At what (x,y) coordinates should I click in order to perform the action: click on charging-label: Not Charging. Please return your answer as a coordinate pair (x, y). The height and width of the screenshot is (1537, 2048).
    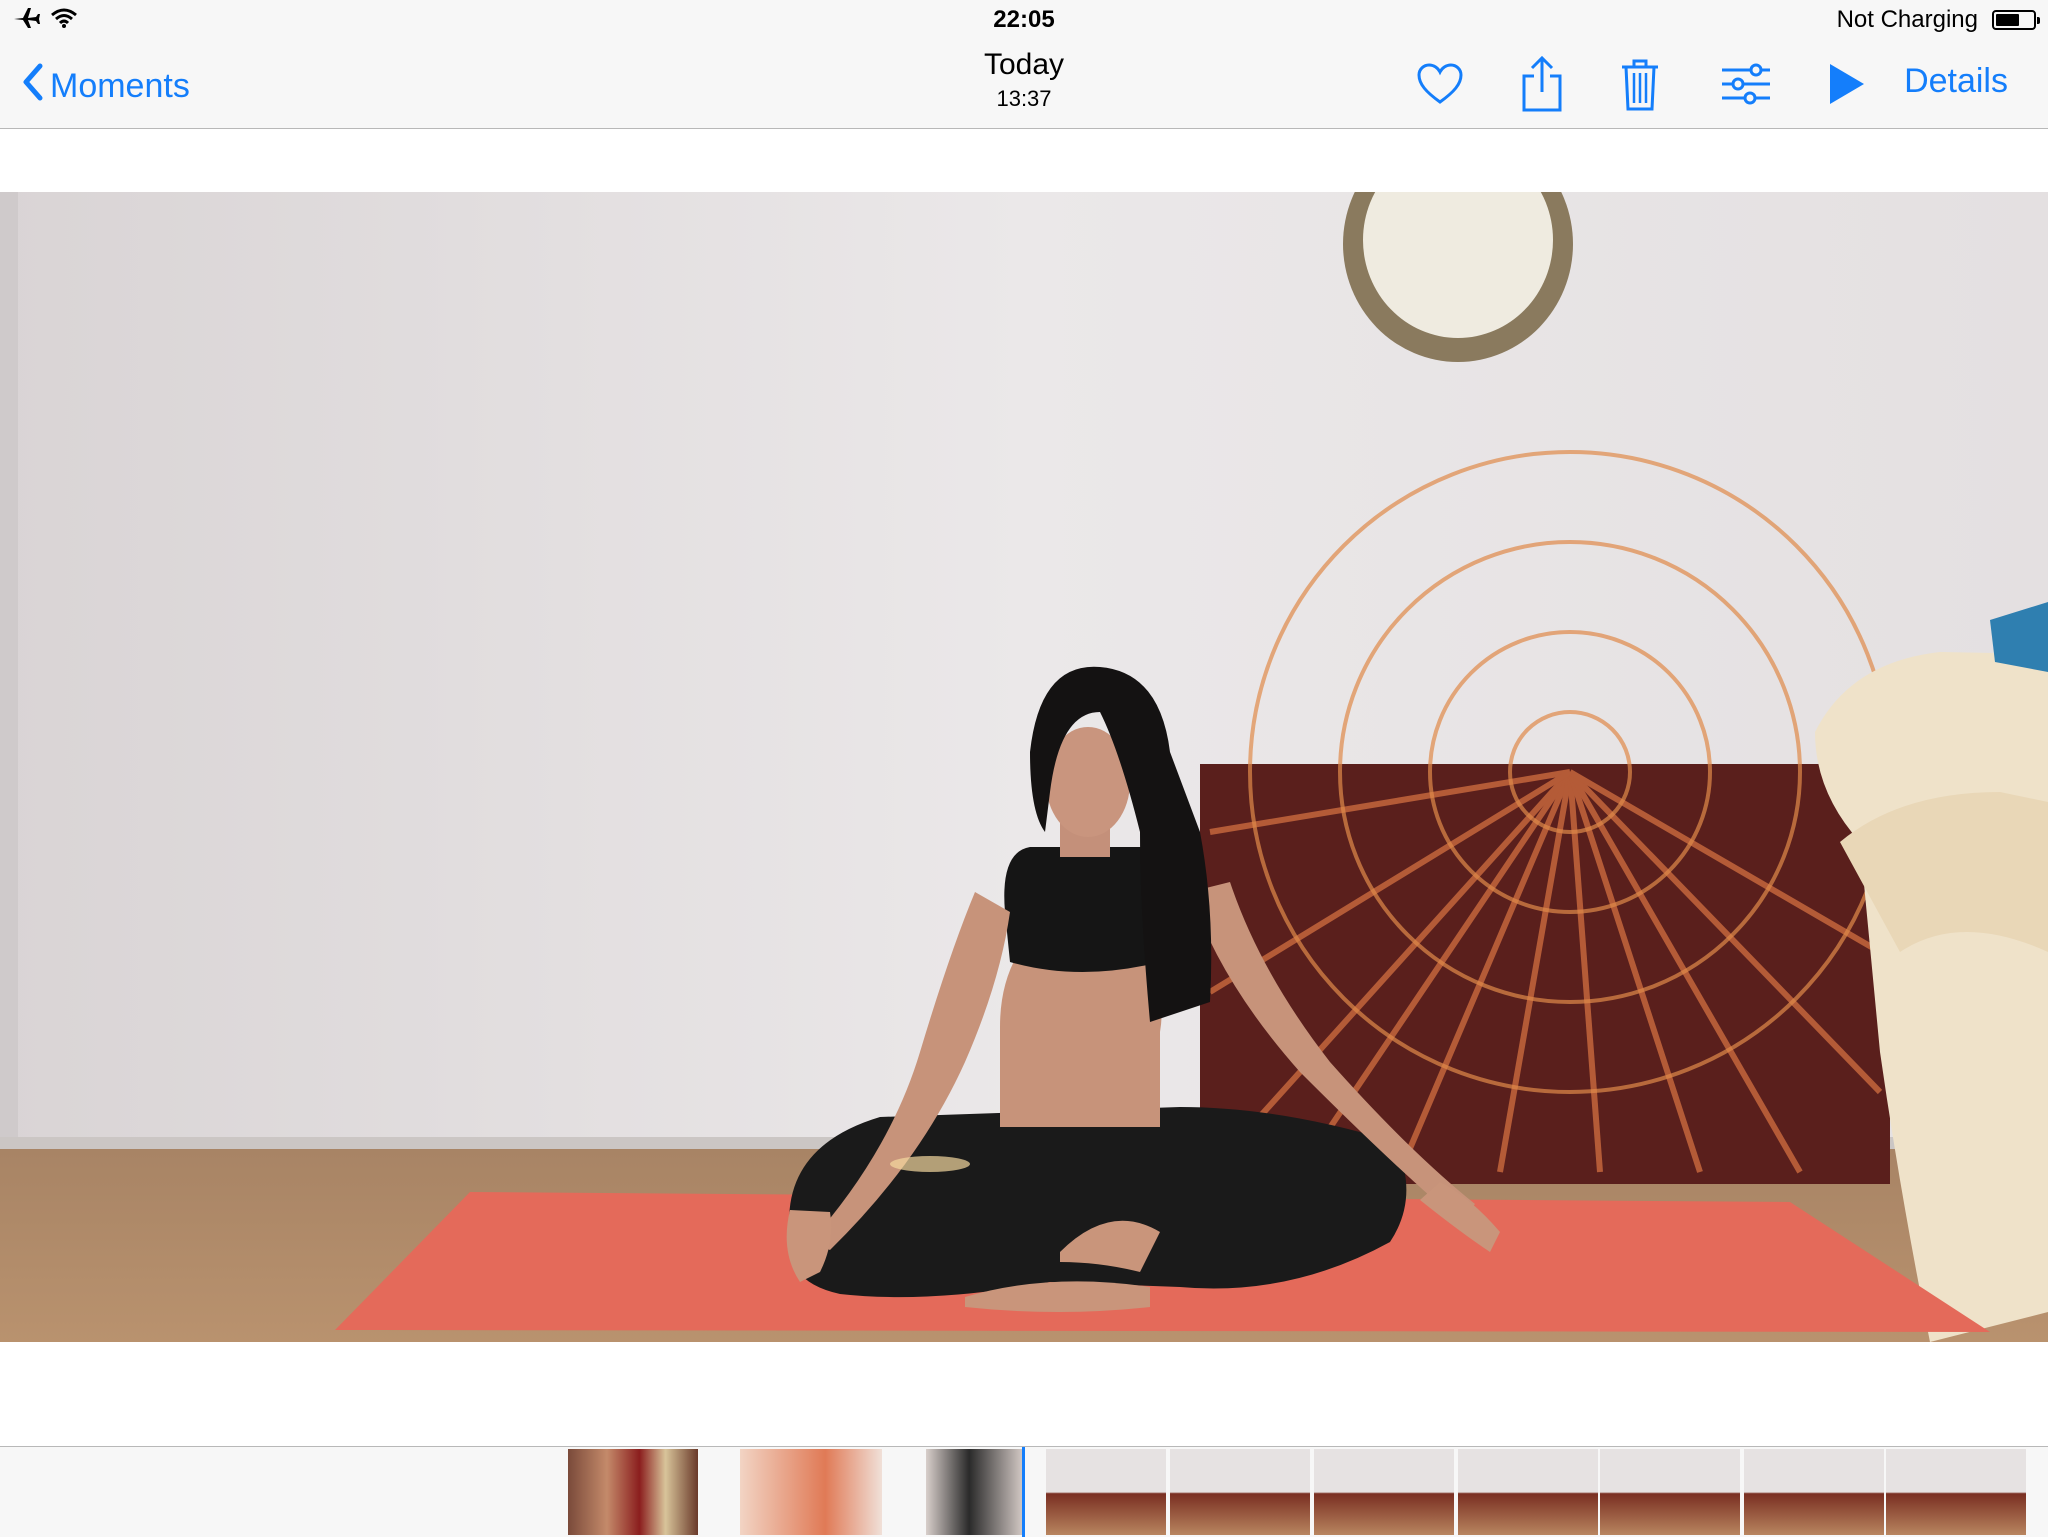
    Looking at the image, I should click on (1907, 19).